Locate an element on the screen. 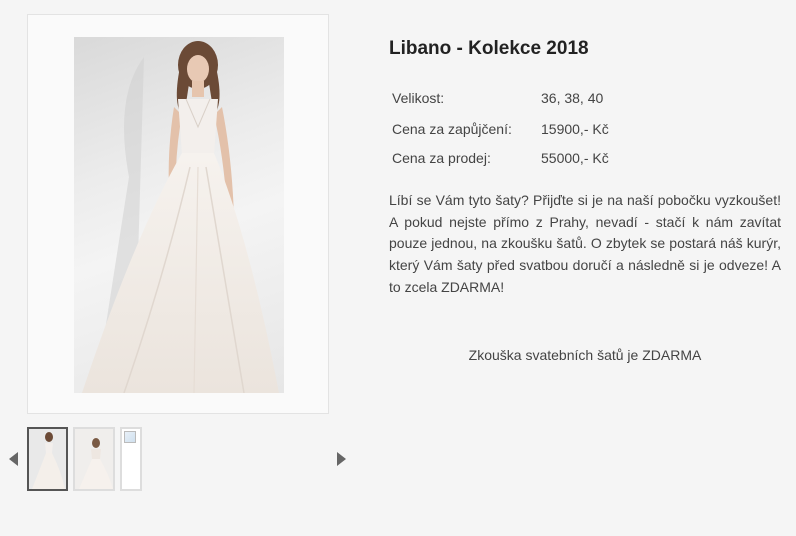 This screenshot has width=796, height=536. spec-label: Cena za prodej: is located at coordinates (441, 158).